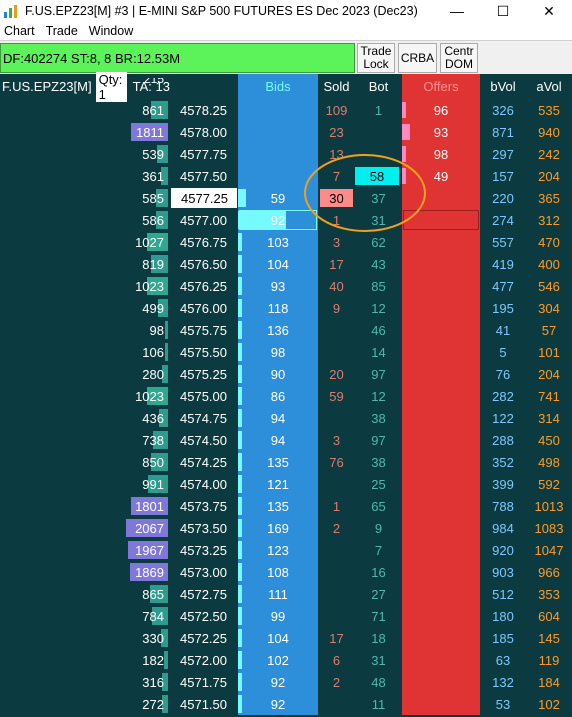 Image resolution: width=572 pixels, height=717 pixels. I want to click on bid-cell: 123, so click(278, 550).